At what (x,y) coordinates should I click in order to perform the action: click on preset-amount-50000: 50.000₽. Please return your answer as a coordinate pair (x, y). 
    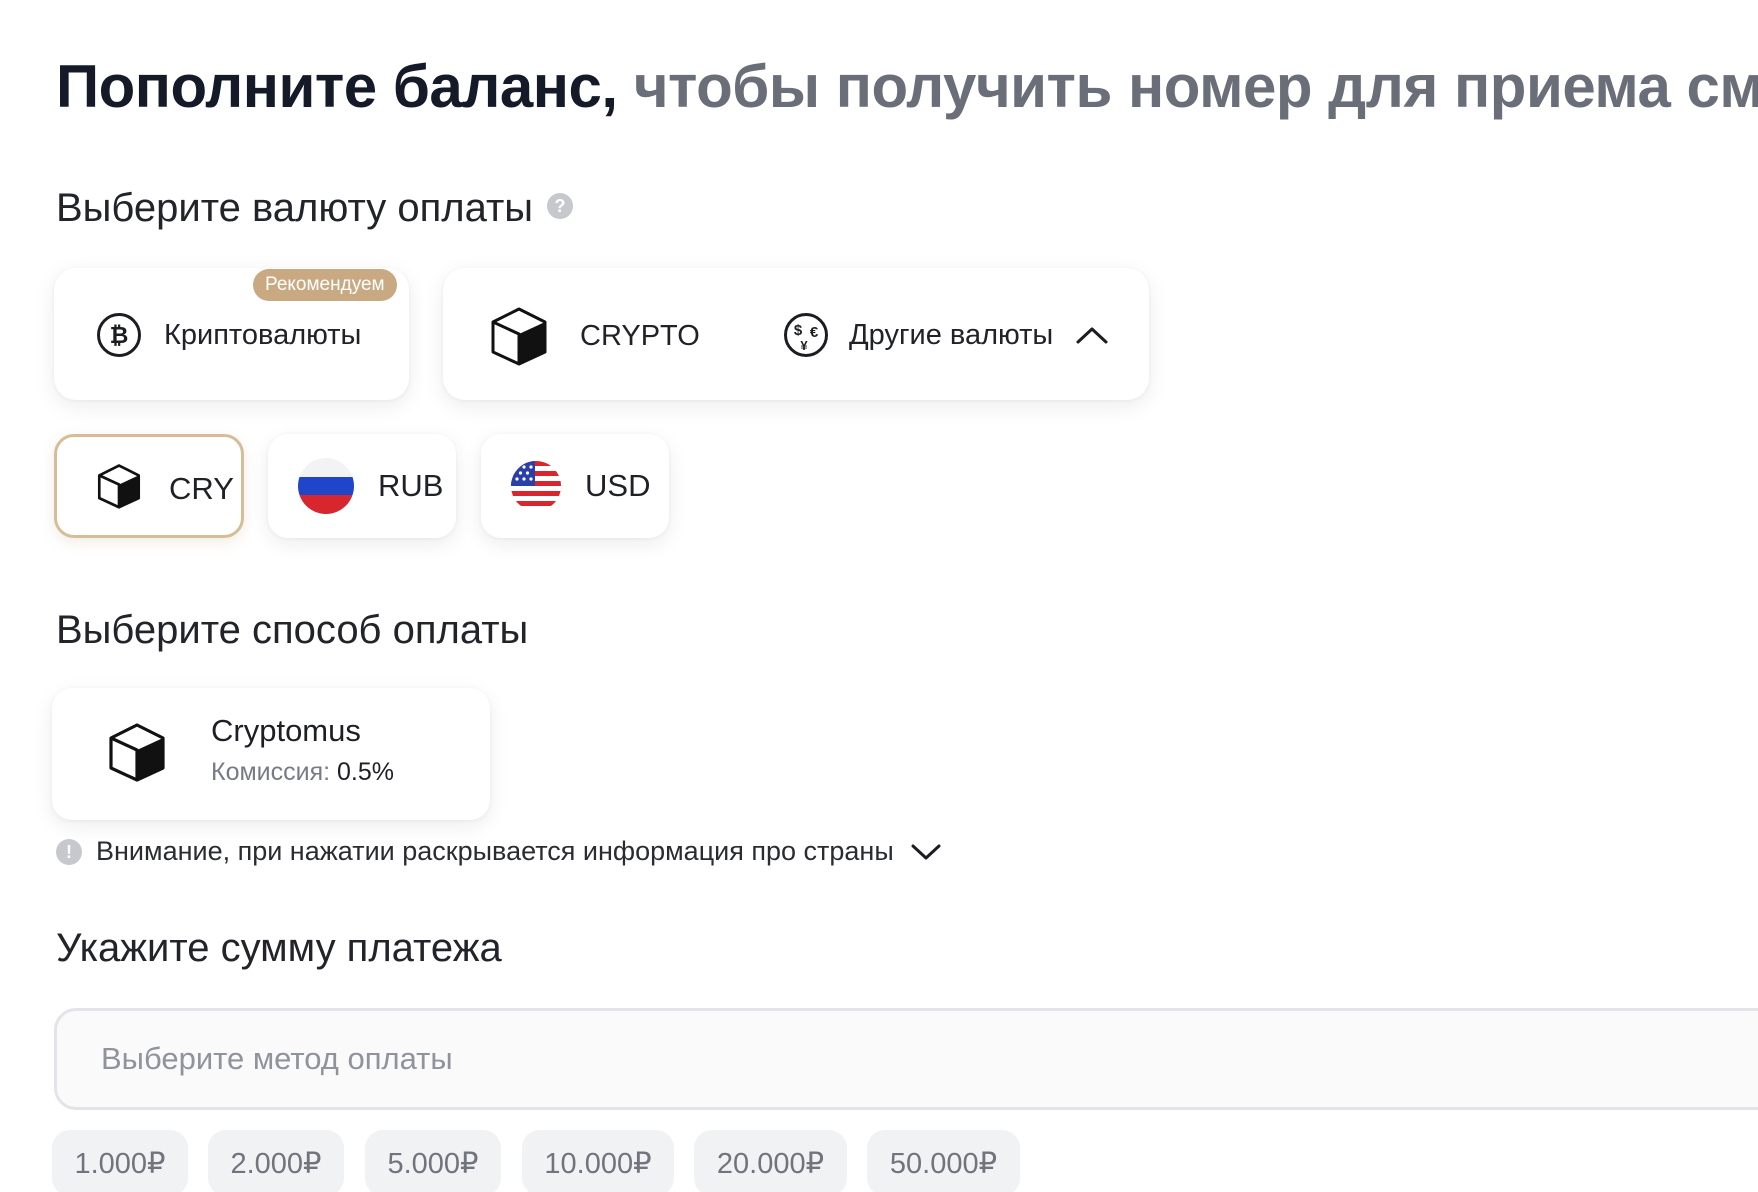
    Looking at the image, I should click on (943, 1161).